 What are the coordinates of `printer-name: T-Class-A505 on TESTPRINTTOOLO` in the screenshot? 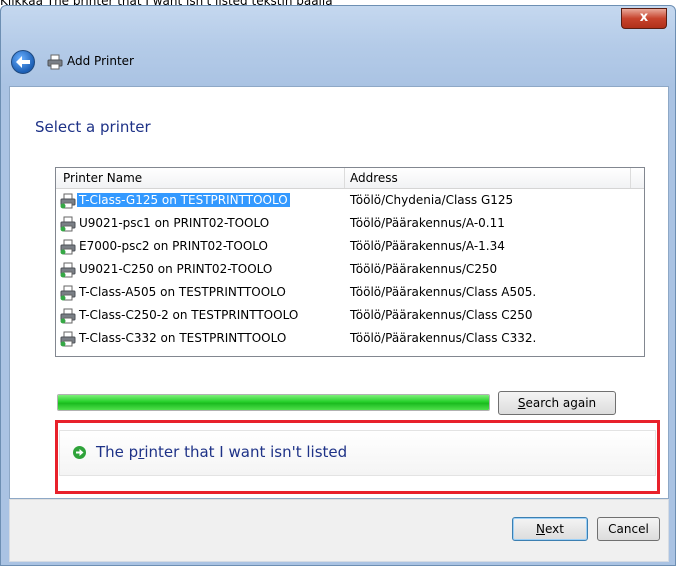 It's located at (182, 292).